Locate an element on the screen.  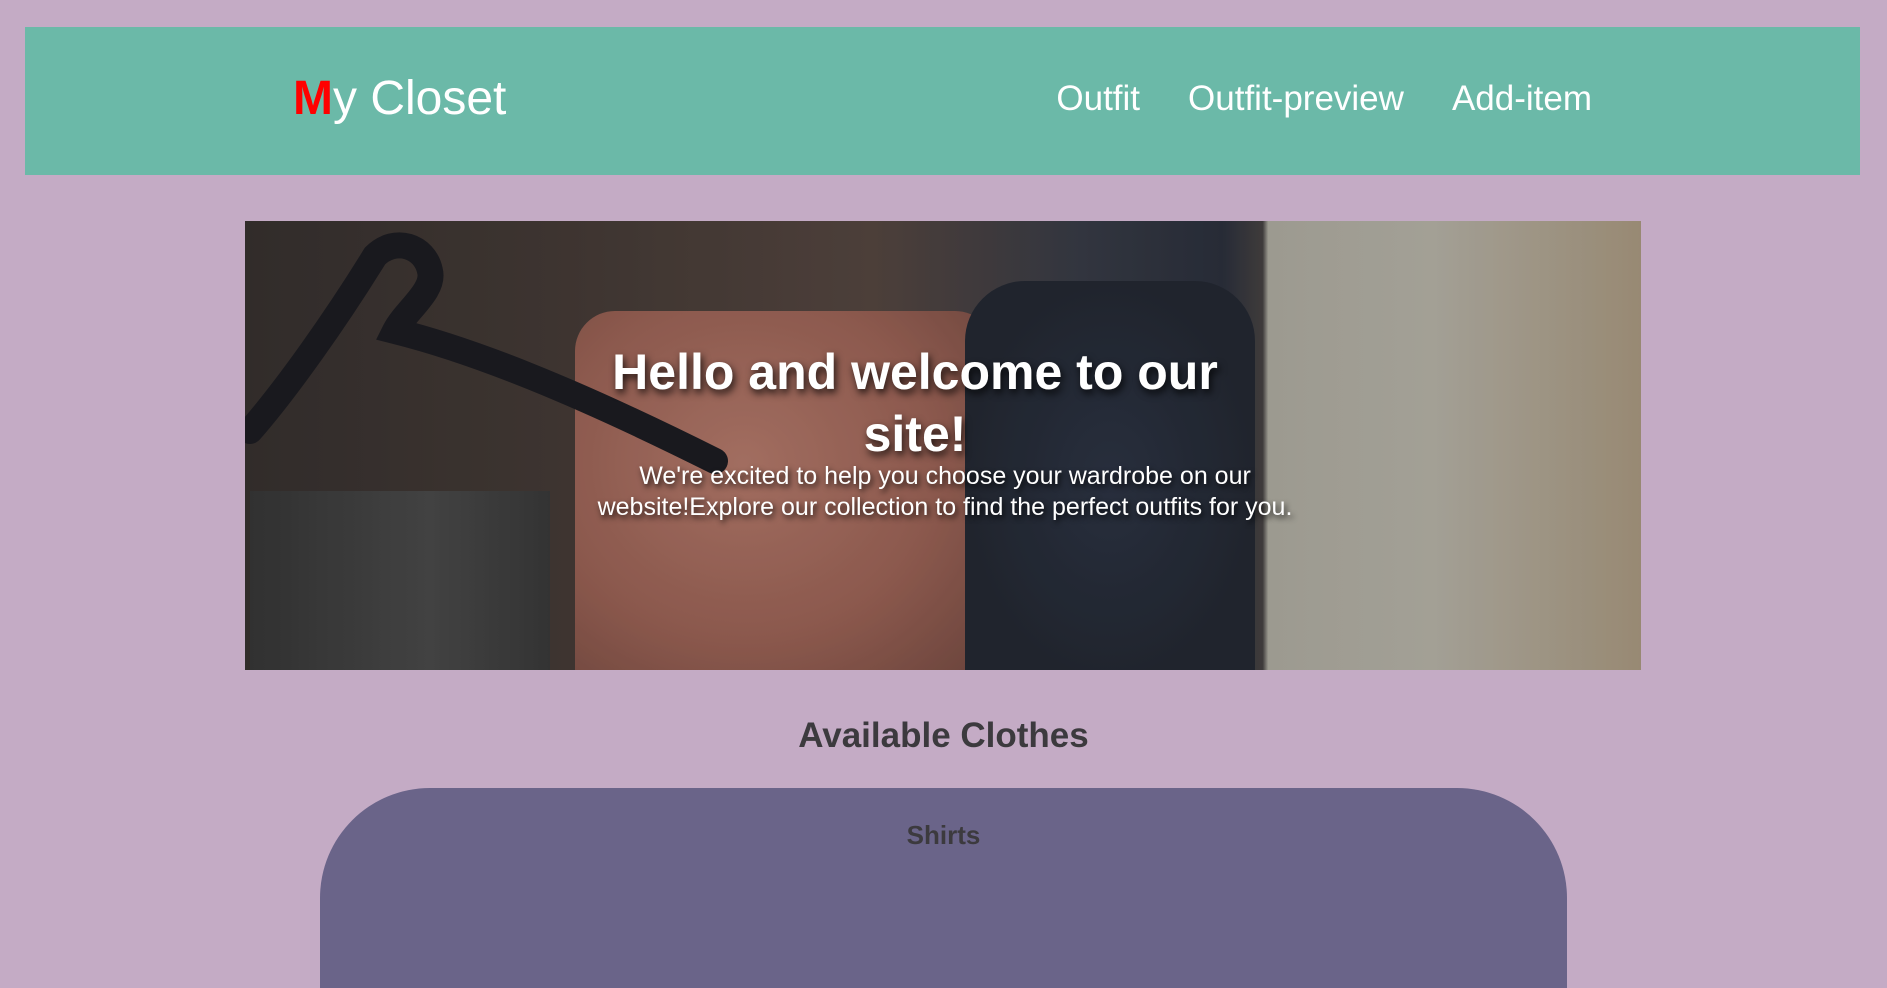
nav-link-outfit-preview: Outfit-preview is located at coordinates (1296, 98).